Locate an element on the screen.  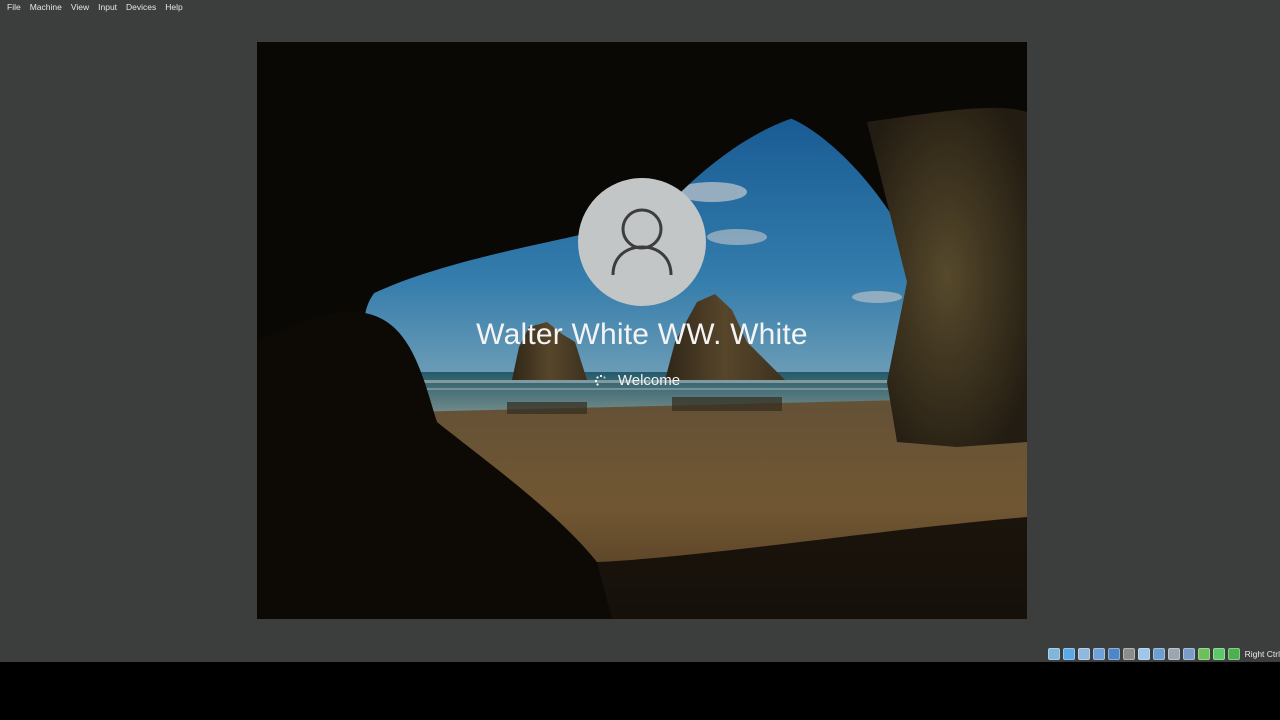
video-capture-icon is located at coordinates (1158, 654).